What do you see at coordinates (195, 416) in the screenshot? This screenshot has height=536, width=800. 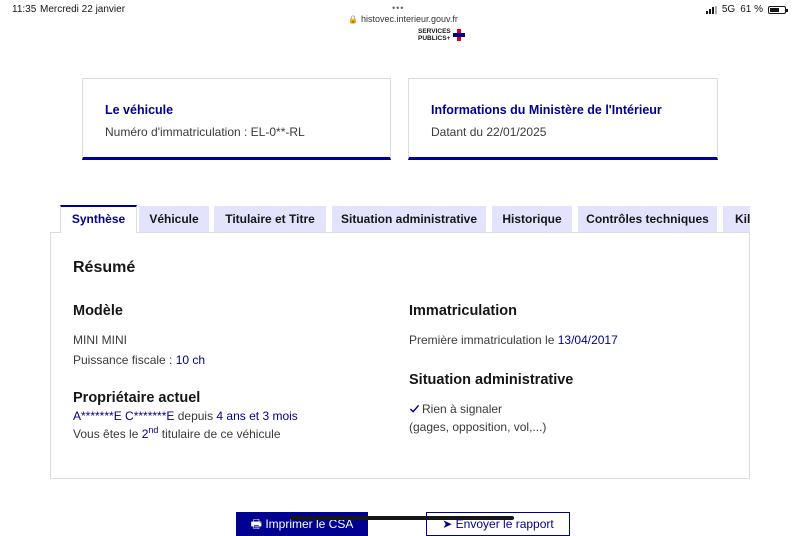 I see `owner-since-label: depuis` at bounding box center [195, 416].